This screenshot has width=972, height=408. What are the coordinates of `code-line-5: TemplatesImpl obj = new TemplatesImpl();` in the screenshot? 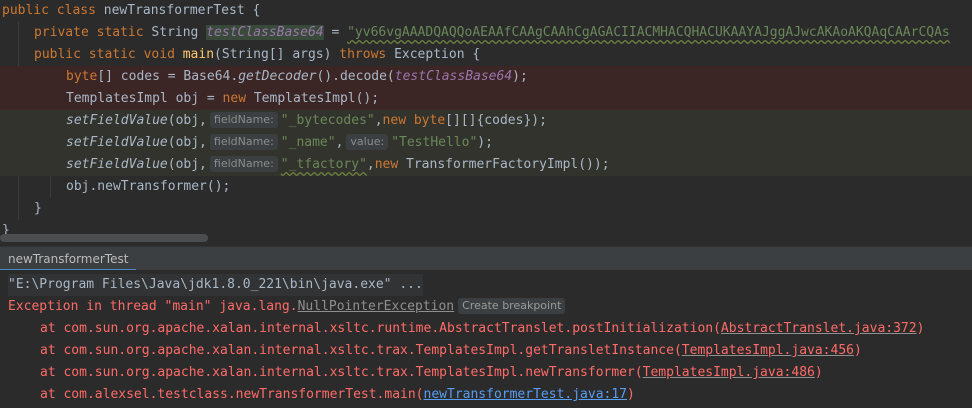 It's located at (486, 99).